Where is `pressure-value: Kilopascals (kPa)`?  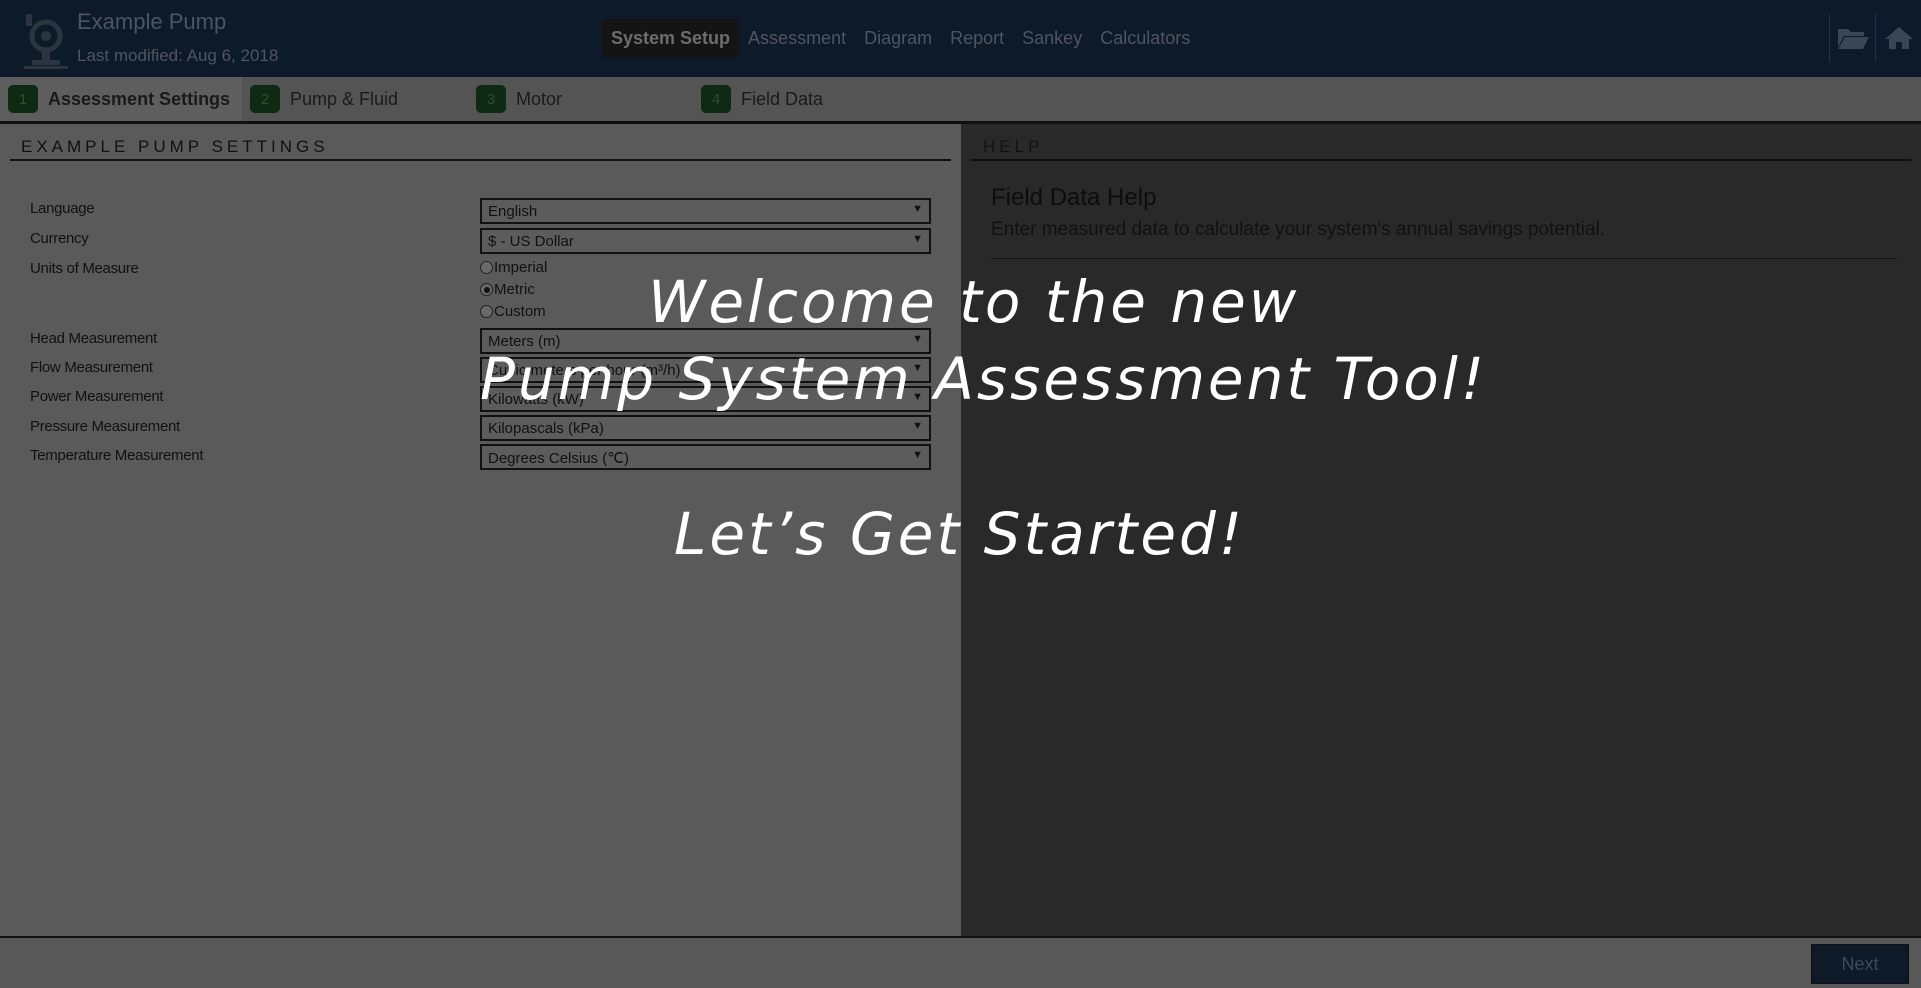 pressure-value: Kilopascals (kPa) is located at coordinates (546, 428).